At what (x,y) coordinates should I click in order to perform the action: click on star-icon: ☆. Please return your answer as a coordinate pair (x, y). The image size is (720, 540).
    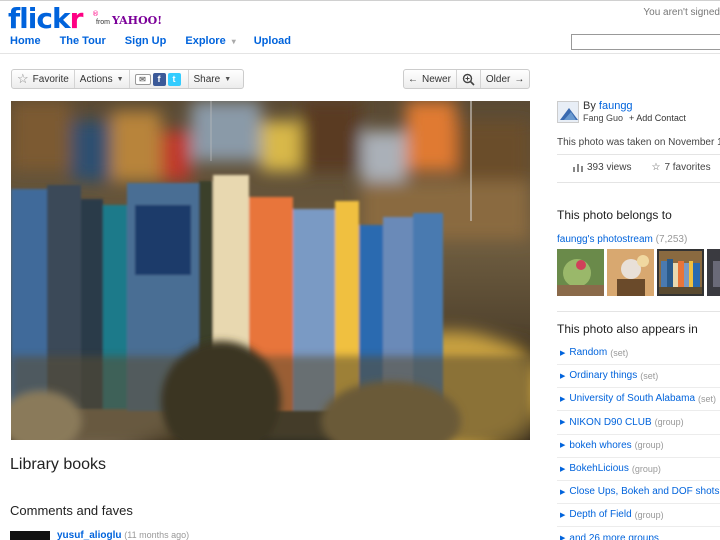
    Looking at the image, I should click on (23, 78).